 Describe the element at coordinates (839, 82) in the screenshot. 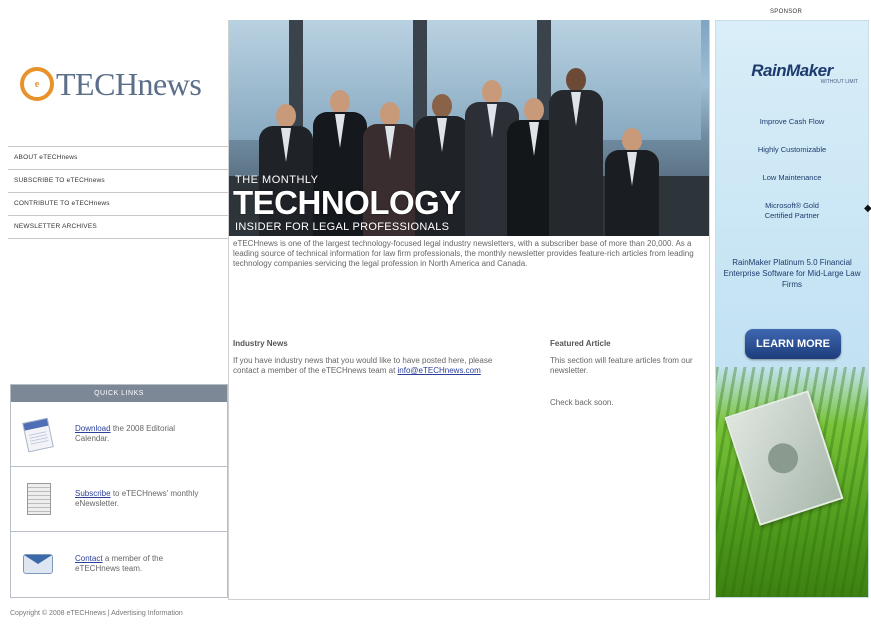

I see `rainmaker-tagline: WITHOUT LIMIT` at that location.